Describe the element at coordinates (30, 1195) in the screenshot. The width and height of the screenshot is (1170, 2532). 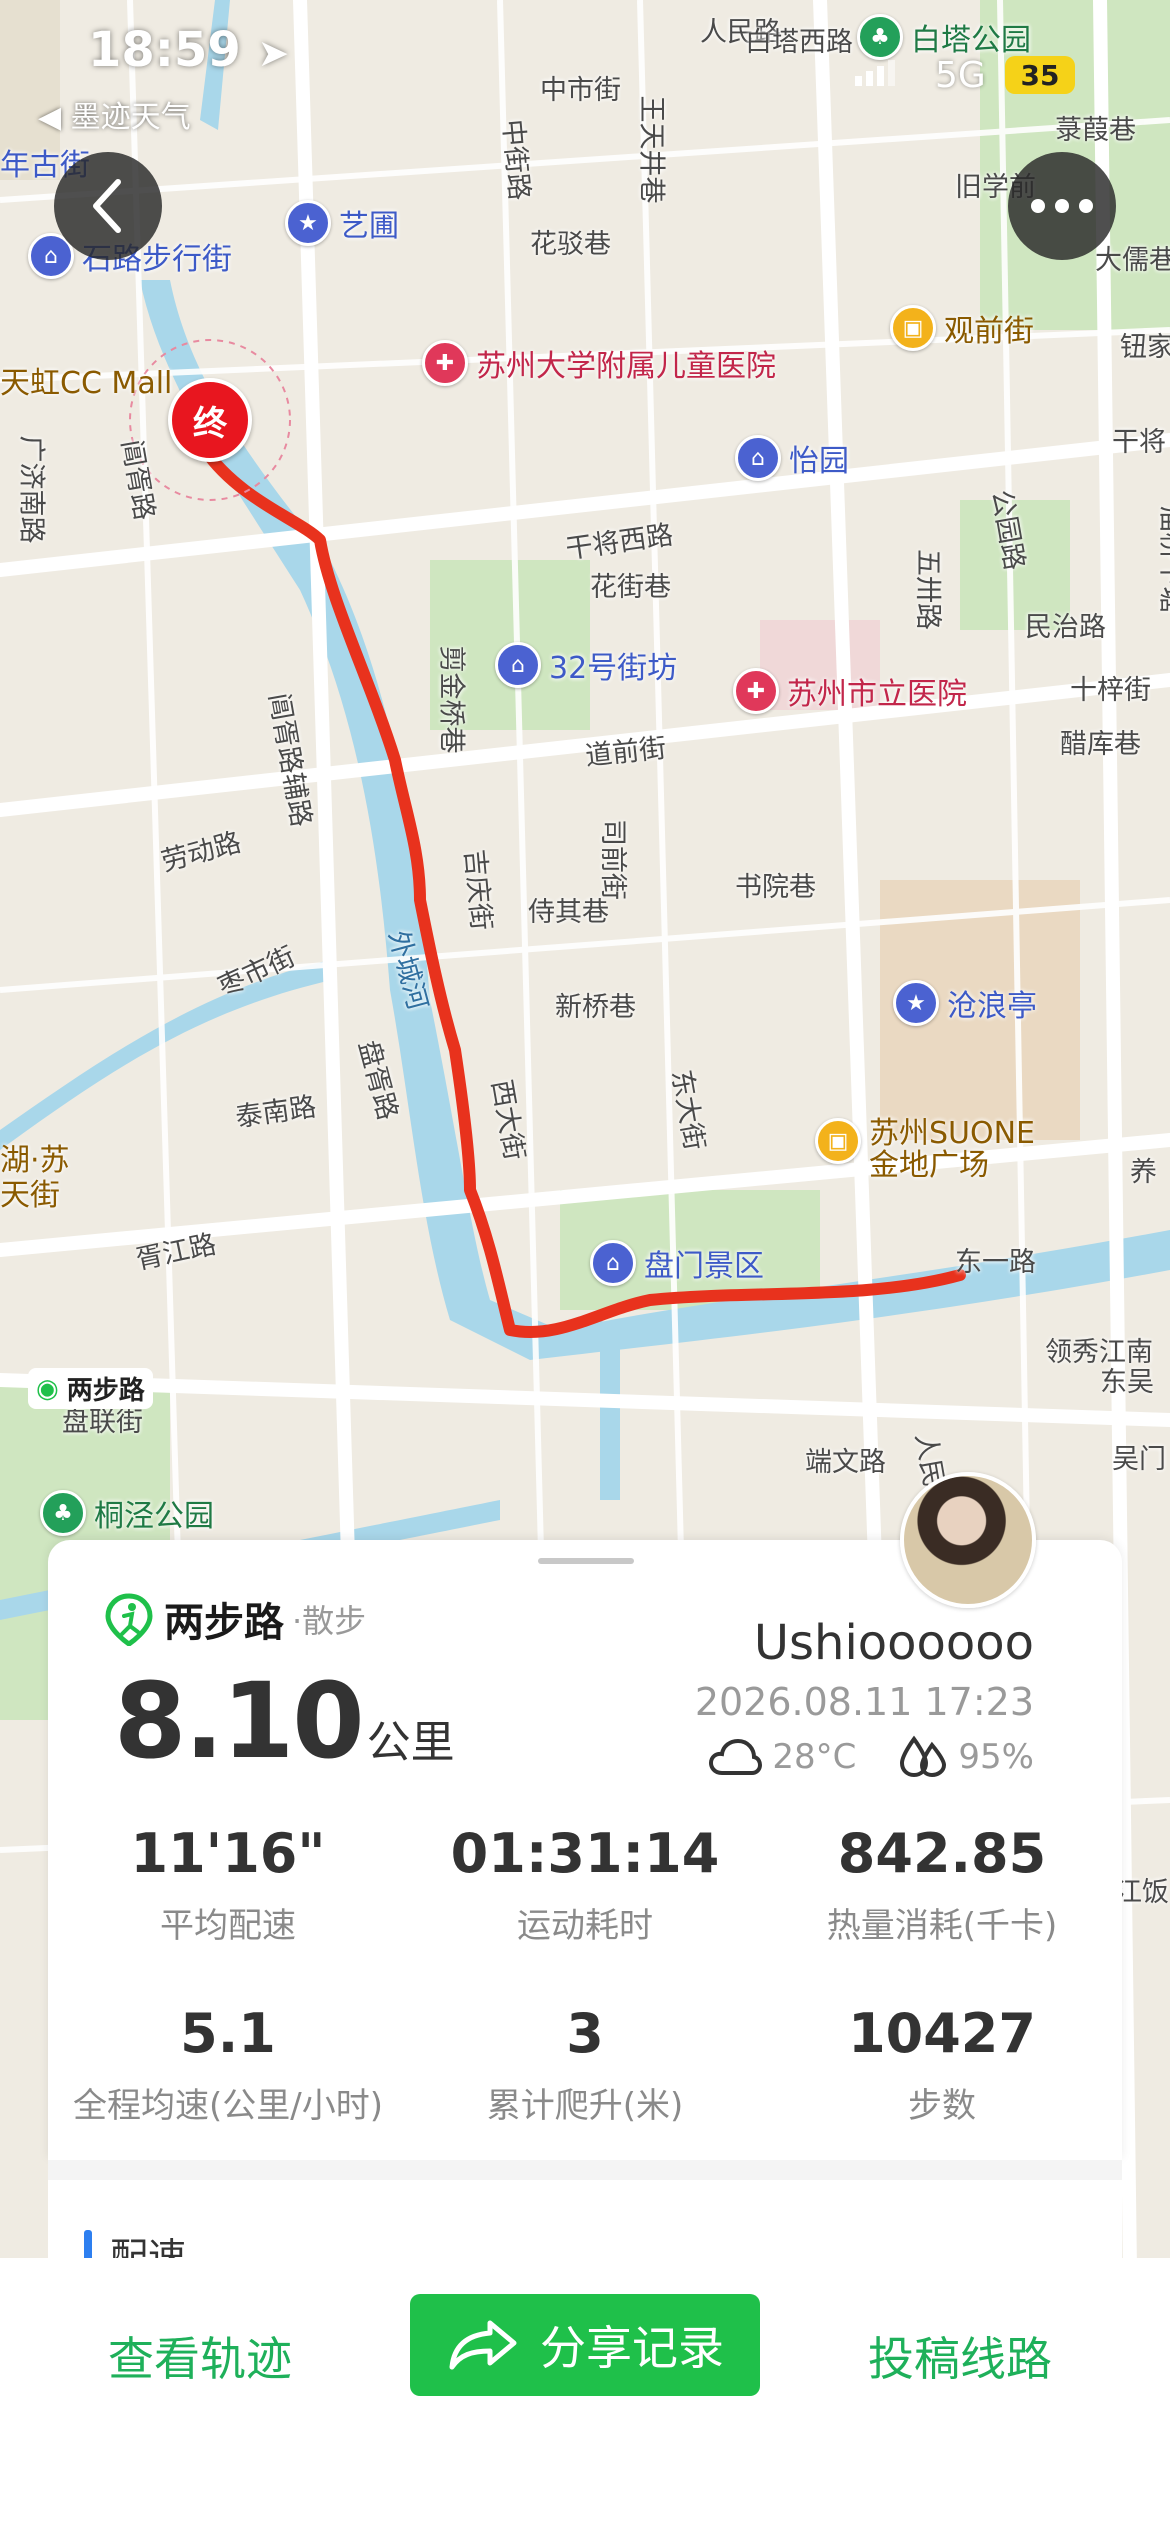
I see `street-label: 天街` at that location.